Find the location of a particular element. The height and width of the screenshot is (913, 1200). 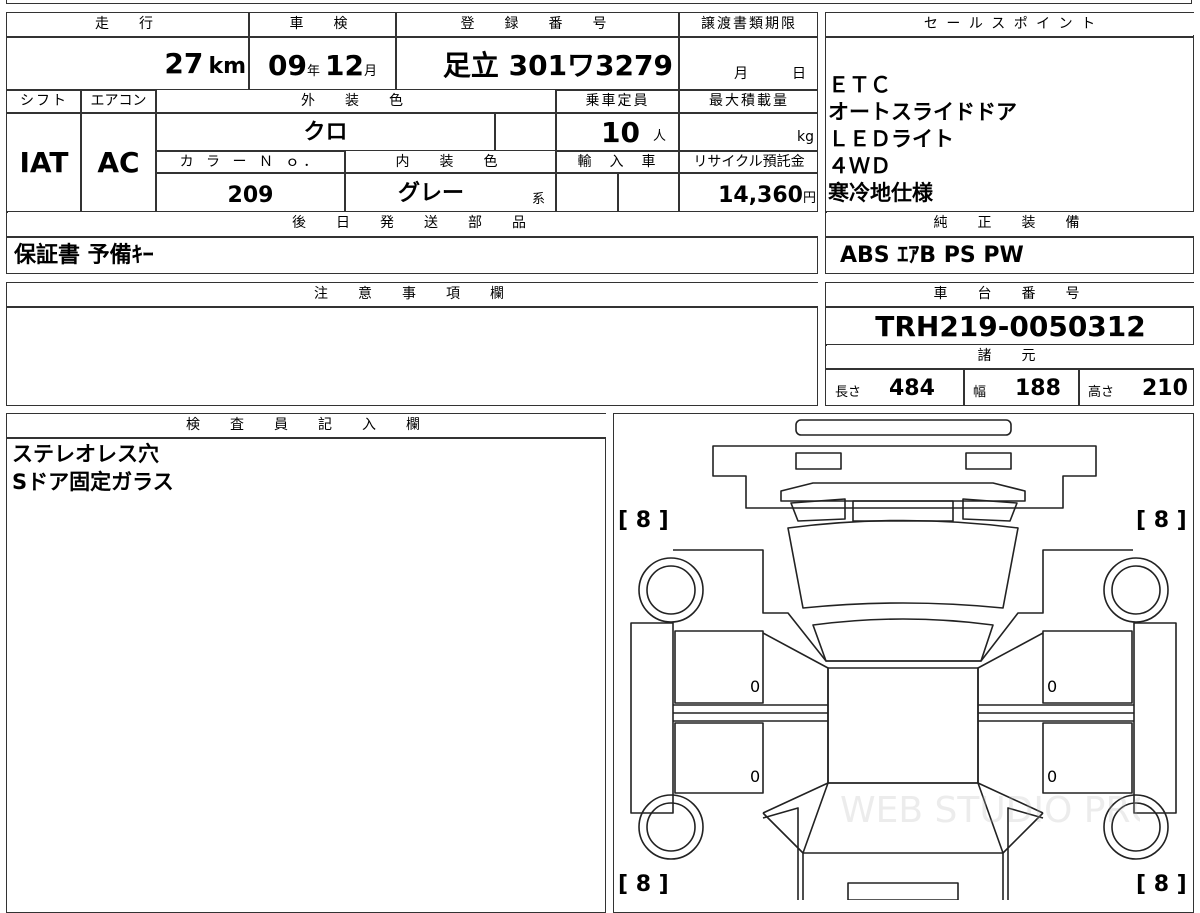

capacity-header: 乗車定員 is located at coordinates (617, 101).